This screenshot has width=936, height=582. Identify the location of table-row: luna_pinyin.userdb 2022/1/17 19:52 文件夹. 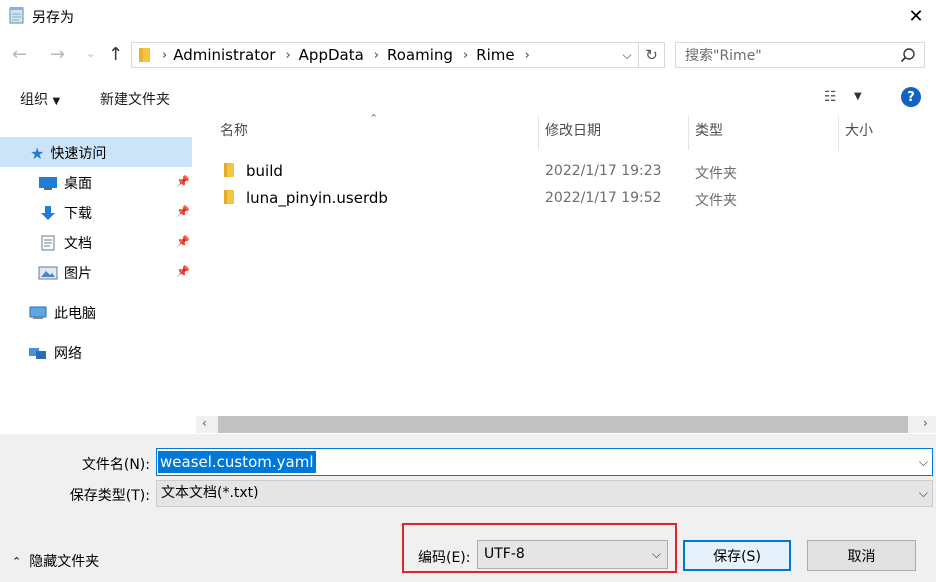
(573, 198).